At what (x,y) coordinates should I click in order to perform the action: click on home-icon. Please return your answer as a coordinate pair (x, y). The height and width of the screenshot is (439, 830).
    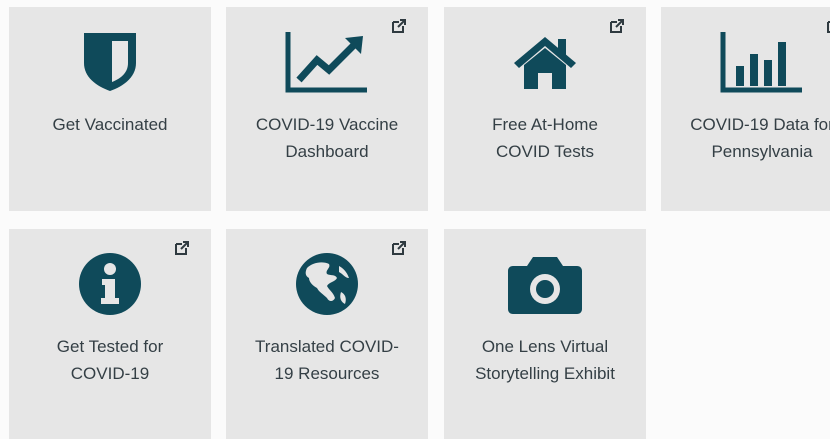
    Looking at the image, I should click on (545, 62).